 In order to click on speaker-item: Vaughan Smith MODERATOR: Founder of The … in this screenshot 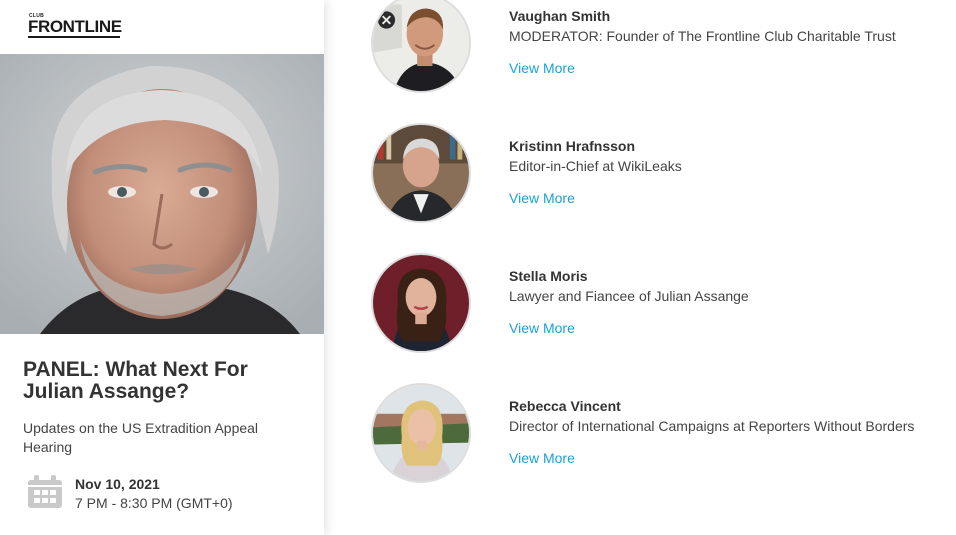, I will do `click(640, 51)`.